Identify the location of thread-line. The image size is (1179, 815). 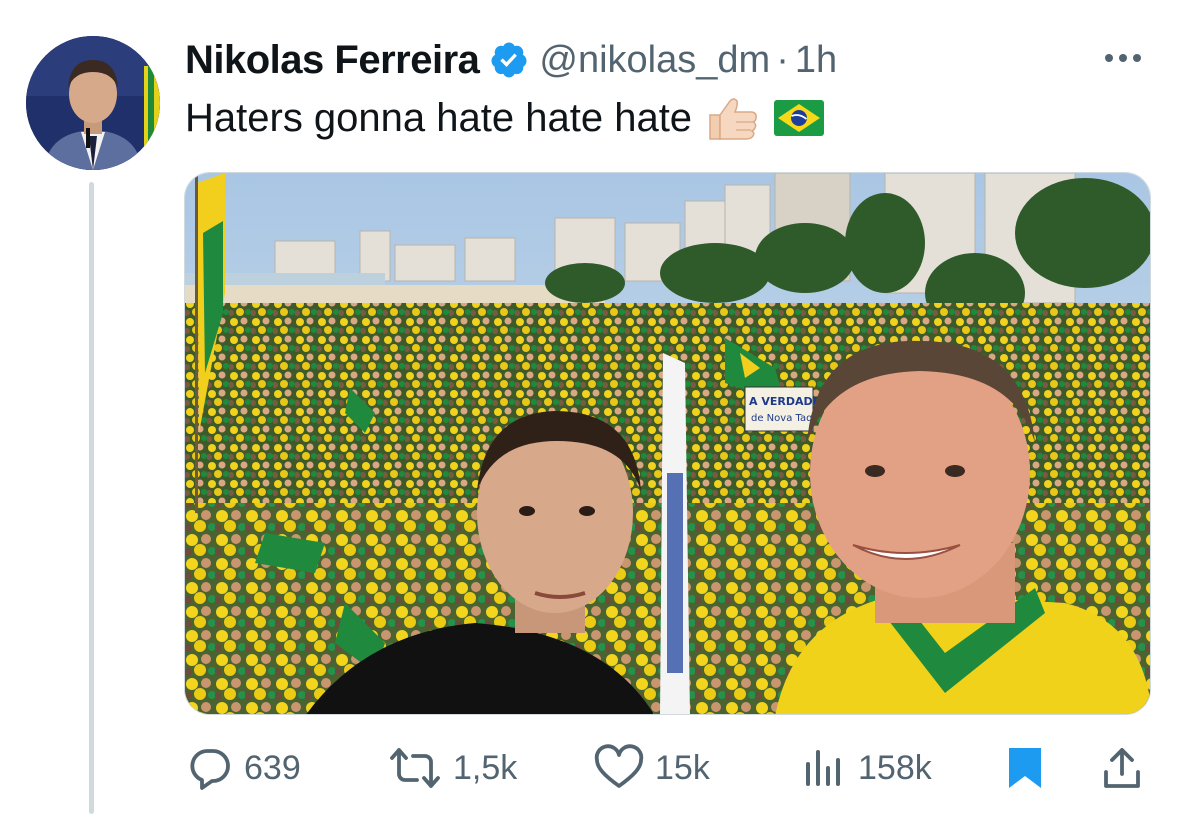
(91, 498).